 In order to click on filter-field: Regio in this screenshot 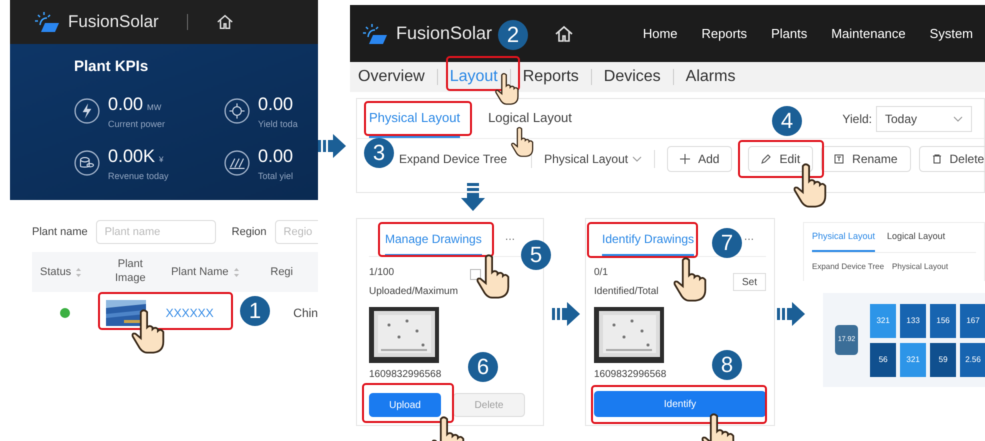, I will do `click(296, 232)`.